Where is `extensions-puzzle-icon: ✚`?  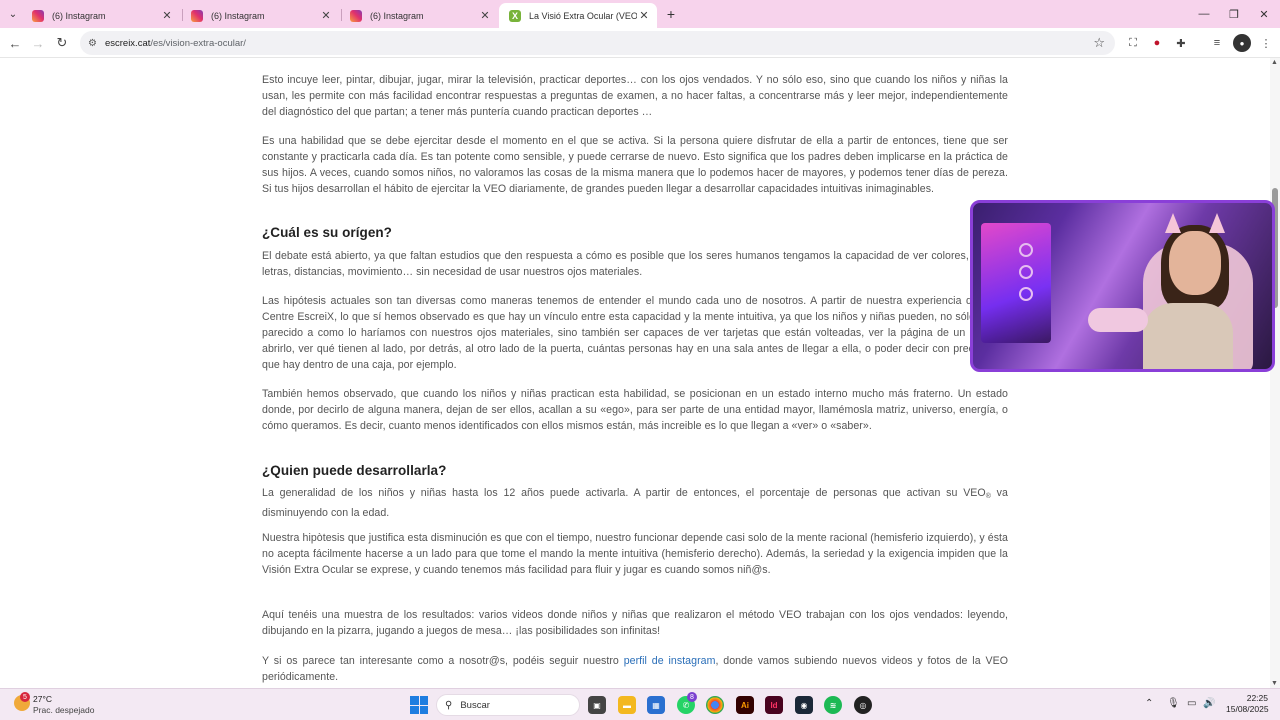 extensions-puzzle-icon: ✚ is located at coordinates (1181, 43).